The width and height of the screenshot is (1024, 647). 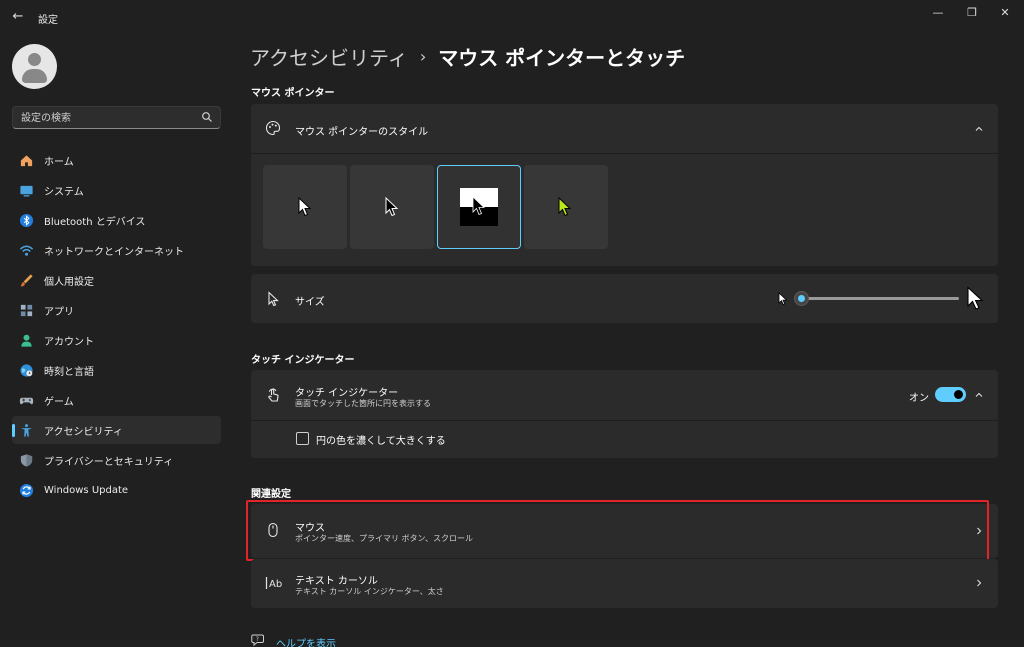 I want to click on custom-color-cursor-icon, so click(x=565, y=207).